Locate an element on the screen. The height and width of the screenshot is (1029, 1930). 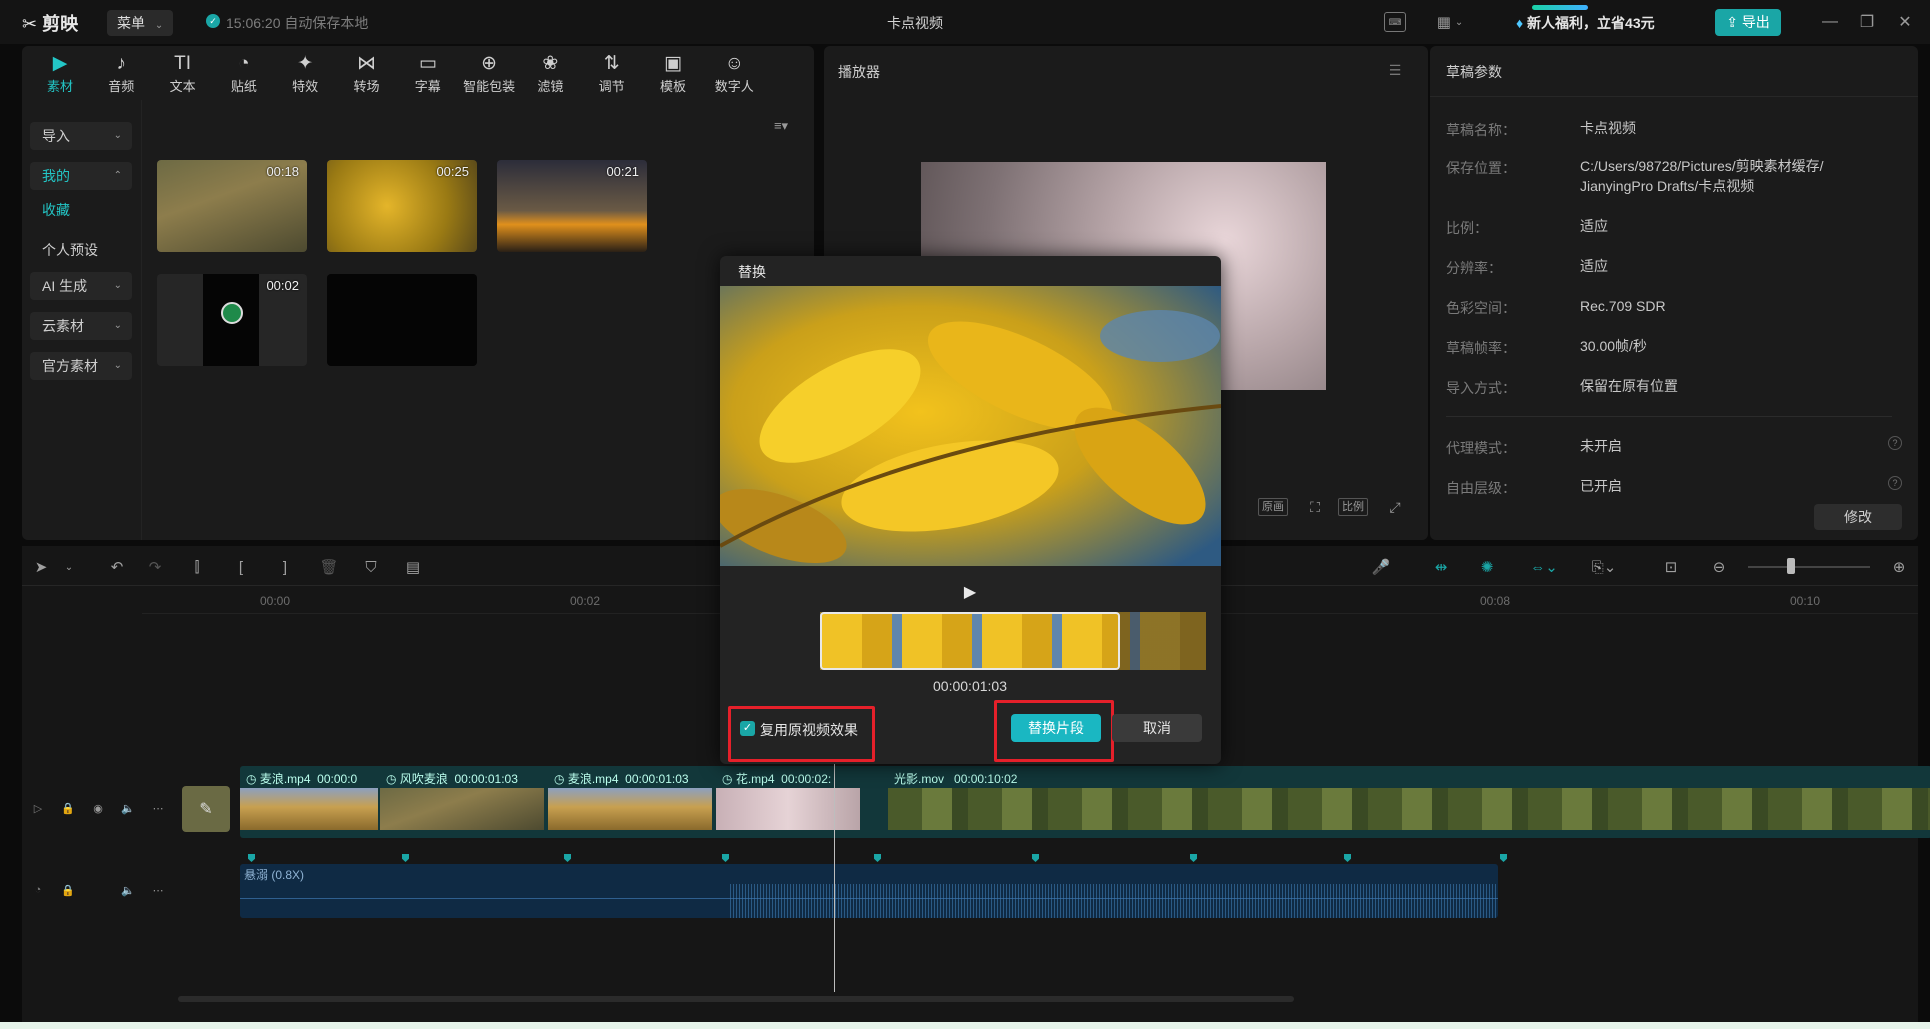
zoom-slider is located at coordinates (1809, 567).